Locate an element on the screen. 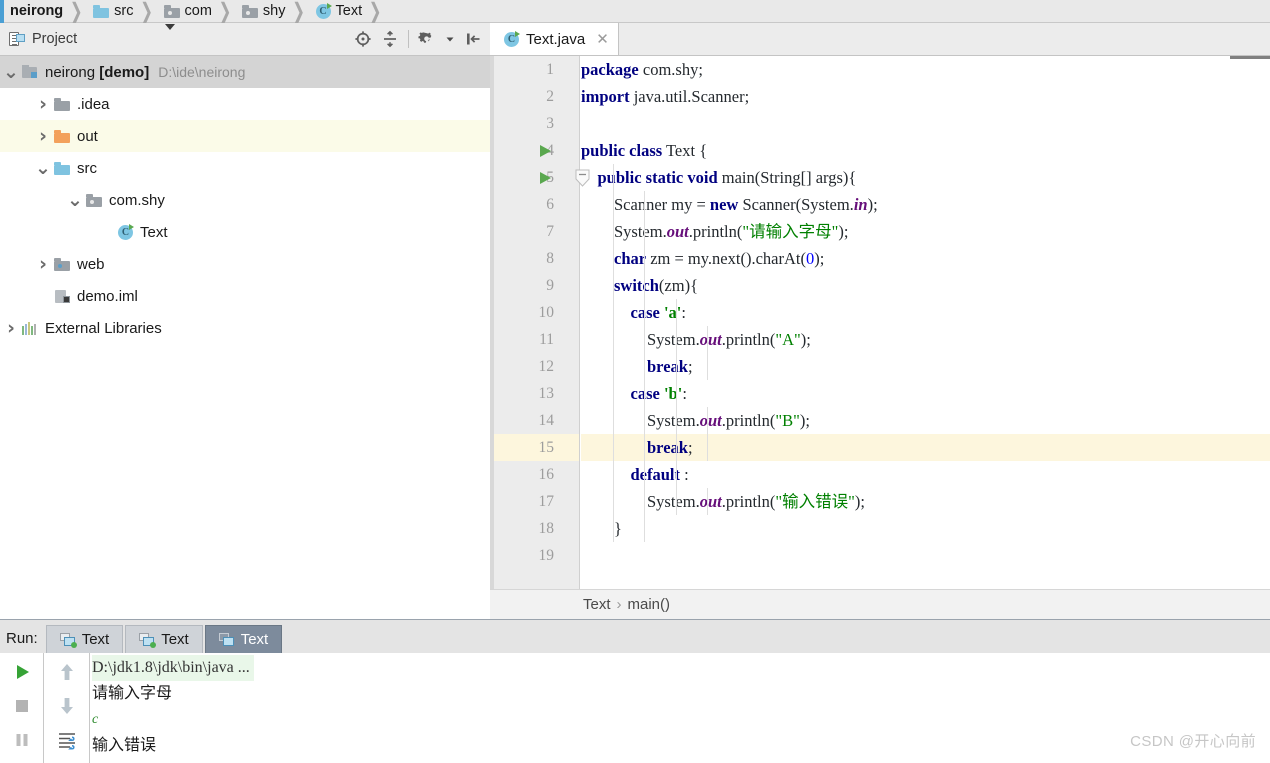 This screenshot has height=763, width=1270. editor-gutter: 1 2 3 4 5 6 7 8 9 10 11 12 13 14 15 16 17 18 19 is located at coordinates (542, 322).